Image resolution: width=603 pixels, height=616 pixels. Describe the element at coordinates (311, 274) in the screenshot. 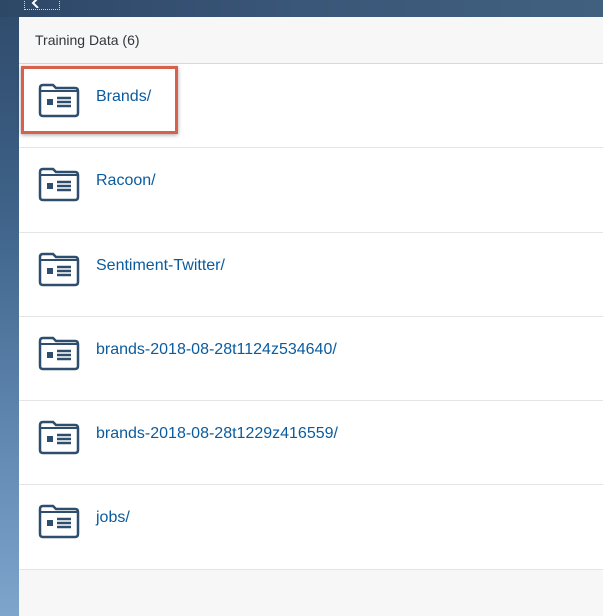

I see `list-item-sentiment-twitter: Sentiment-Twitter/` at that location.